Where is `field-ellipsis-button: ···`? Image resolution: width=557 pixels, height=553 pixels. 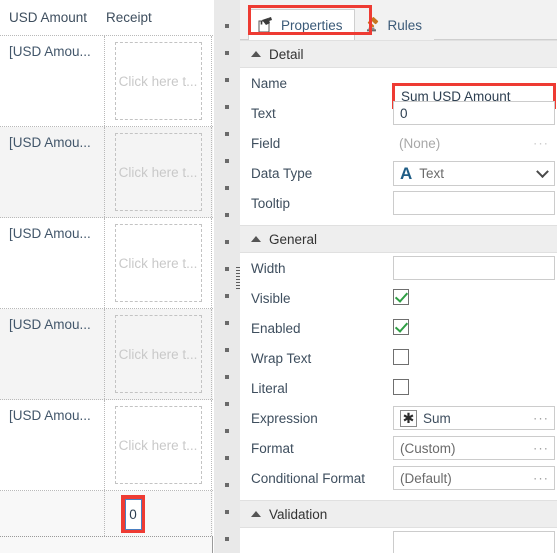 field-ellipsis-button: ··· is located at coordinates (541, 143).